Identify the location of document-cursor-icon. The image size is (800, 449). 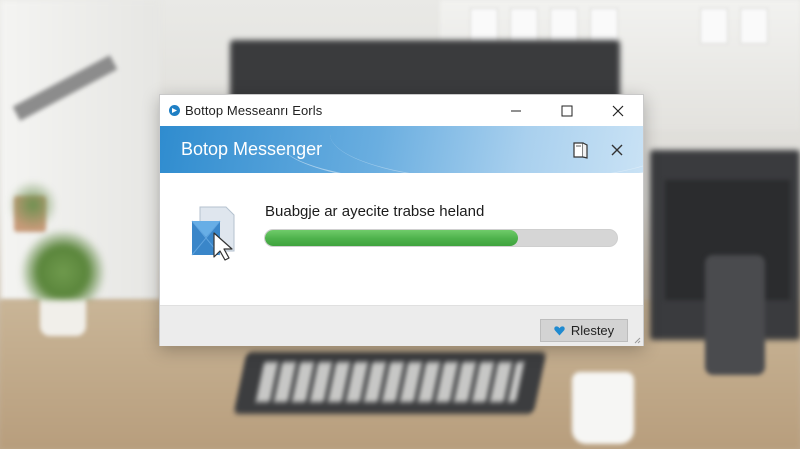
(213, 233).